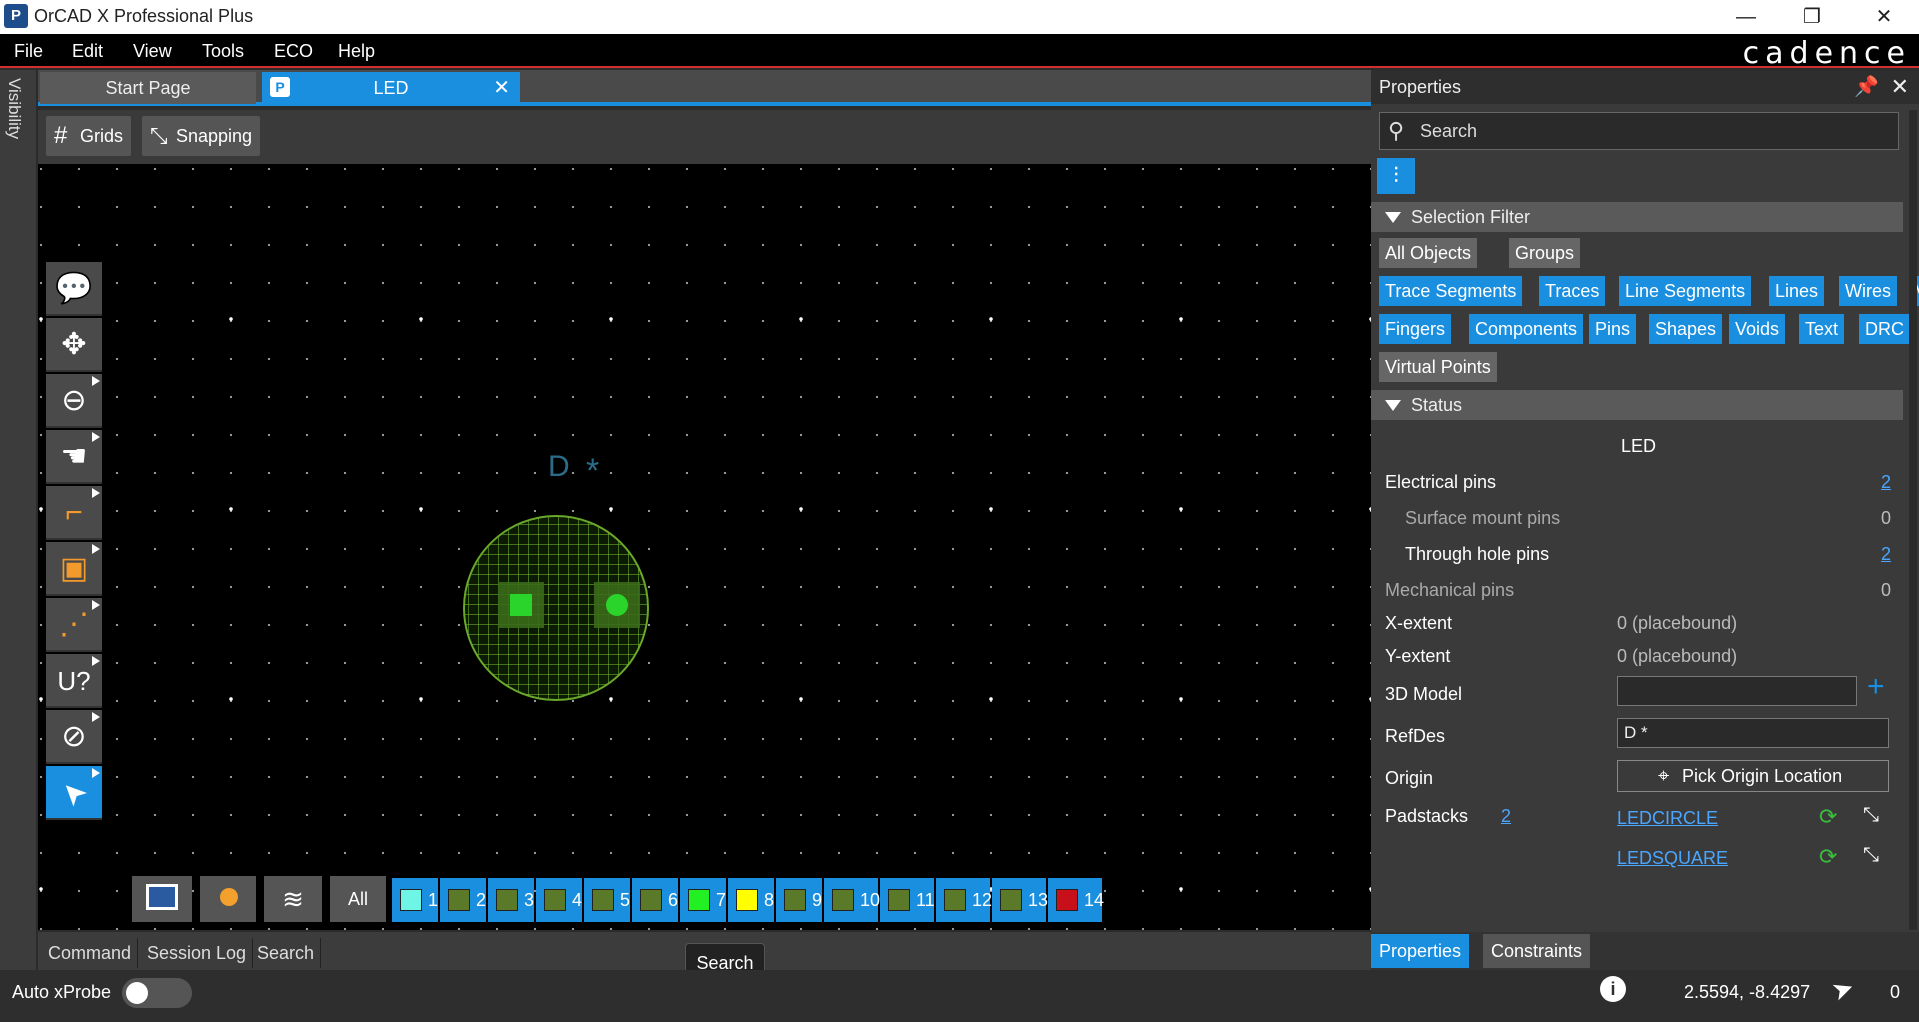  I want to click on filter-chip: Shapes, so click(1686, 329).